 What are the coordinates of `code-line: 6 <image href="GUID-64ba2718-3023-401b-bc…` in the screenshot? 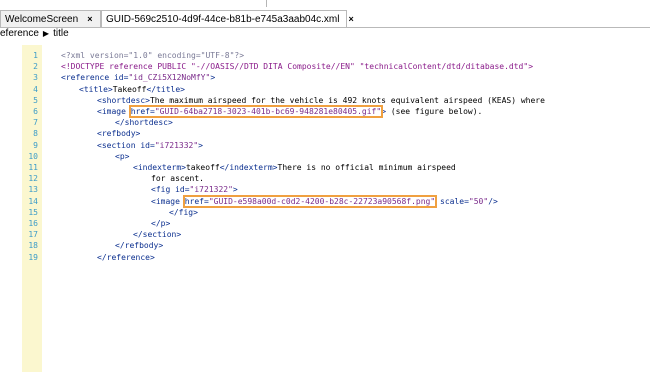 It's located at (320, 111).